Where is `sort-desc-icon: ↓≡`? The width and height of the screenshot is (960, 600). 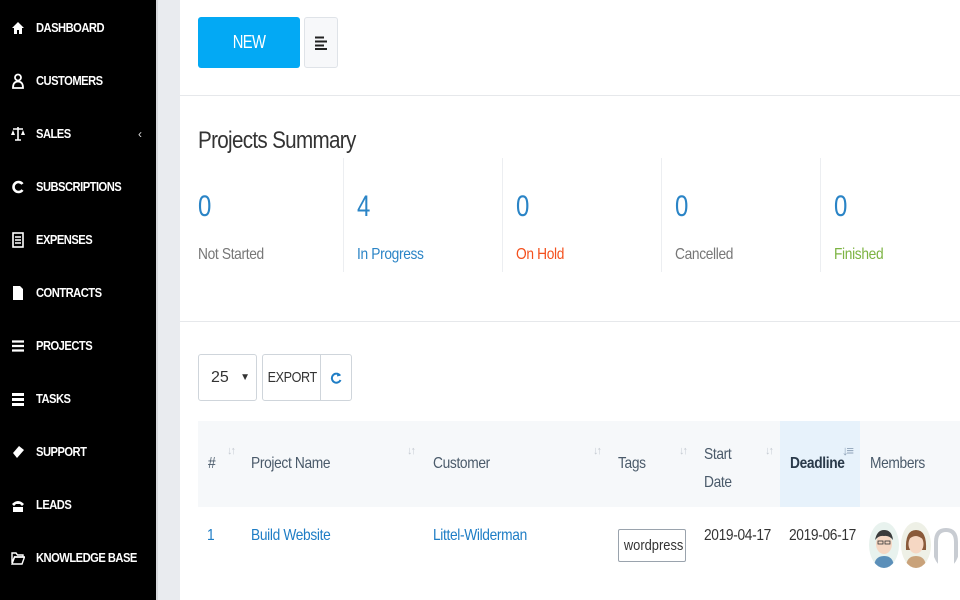 sort-desc-icon: ↓≡ is located at coordinates (847, 450).